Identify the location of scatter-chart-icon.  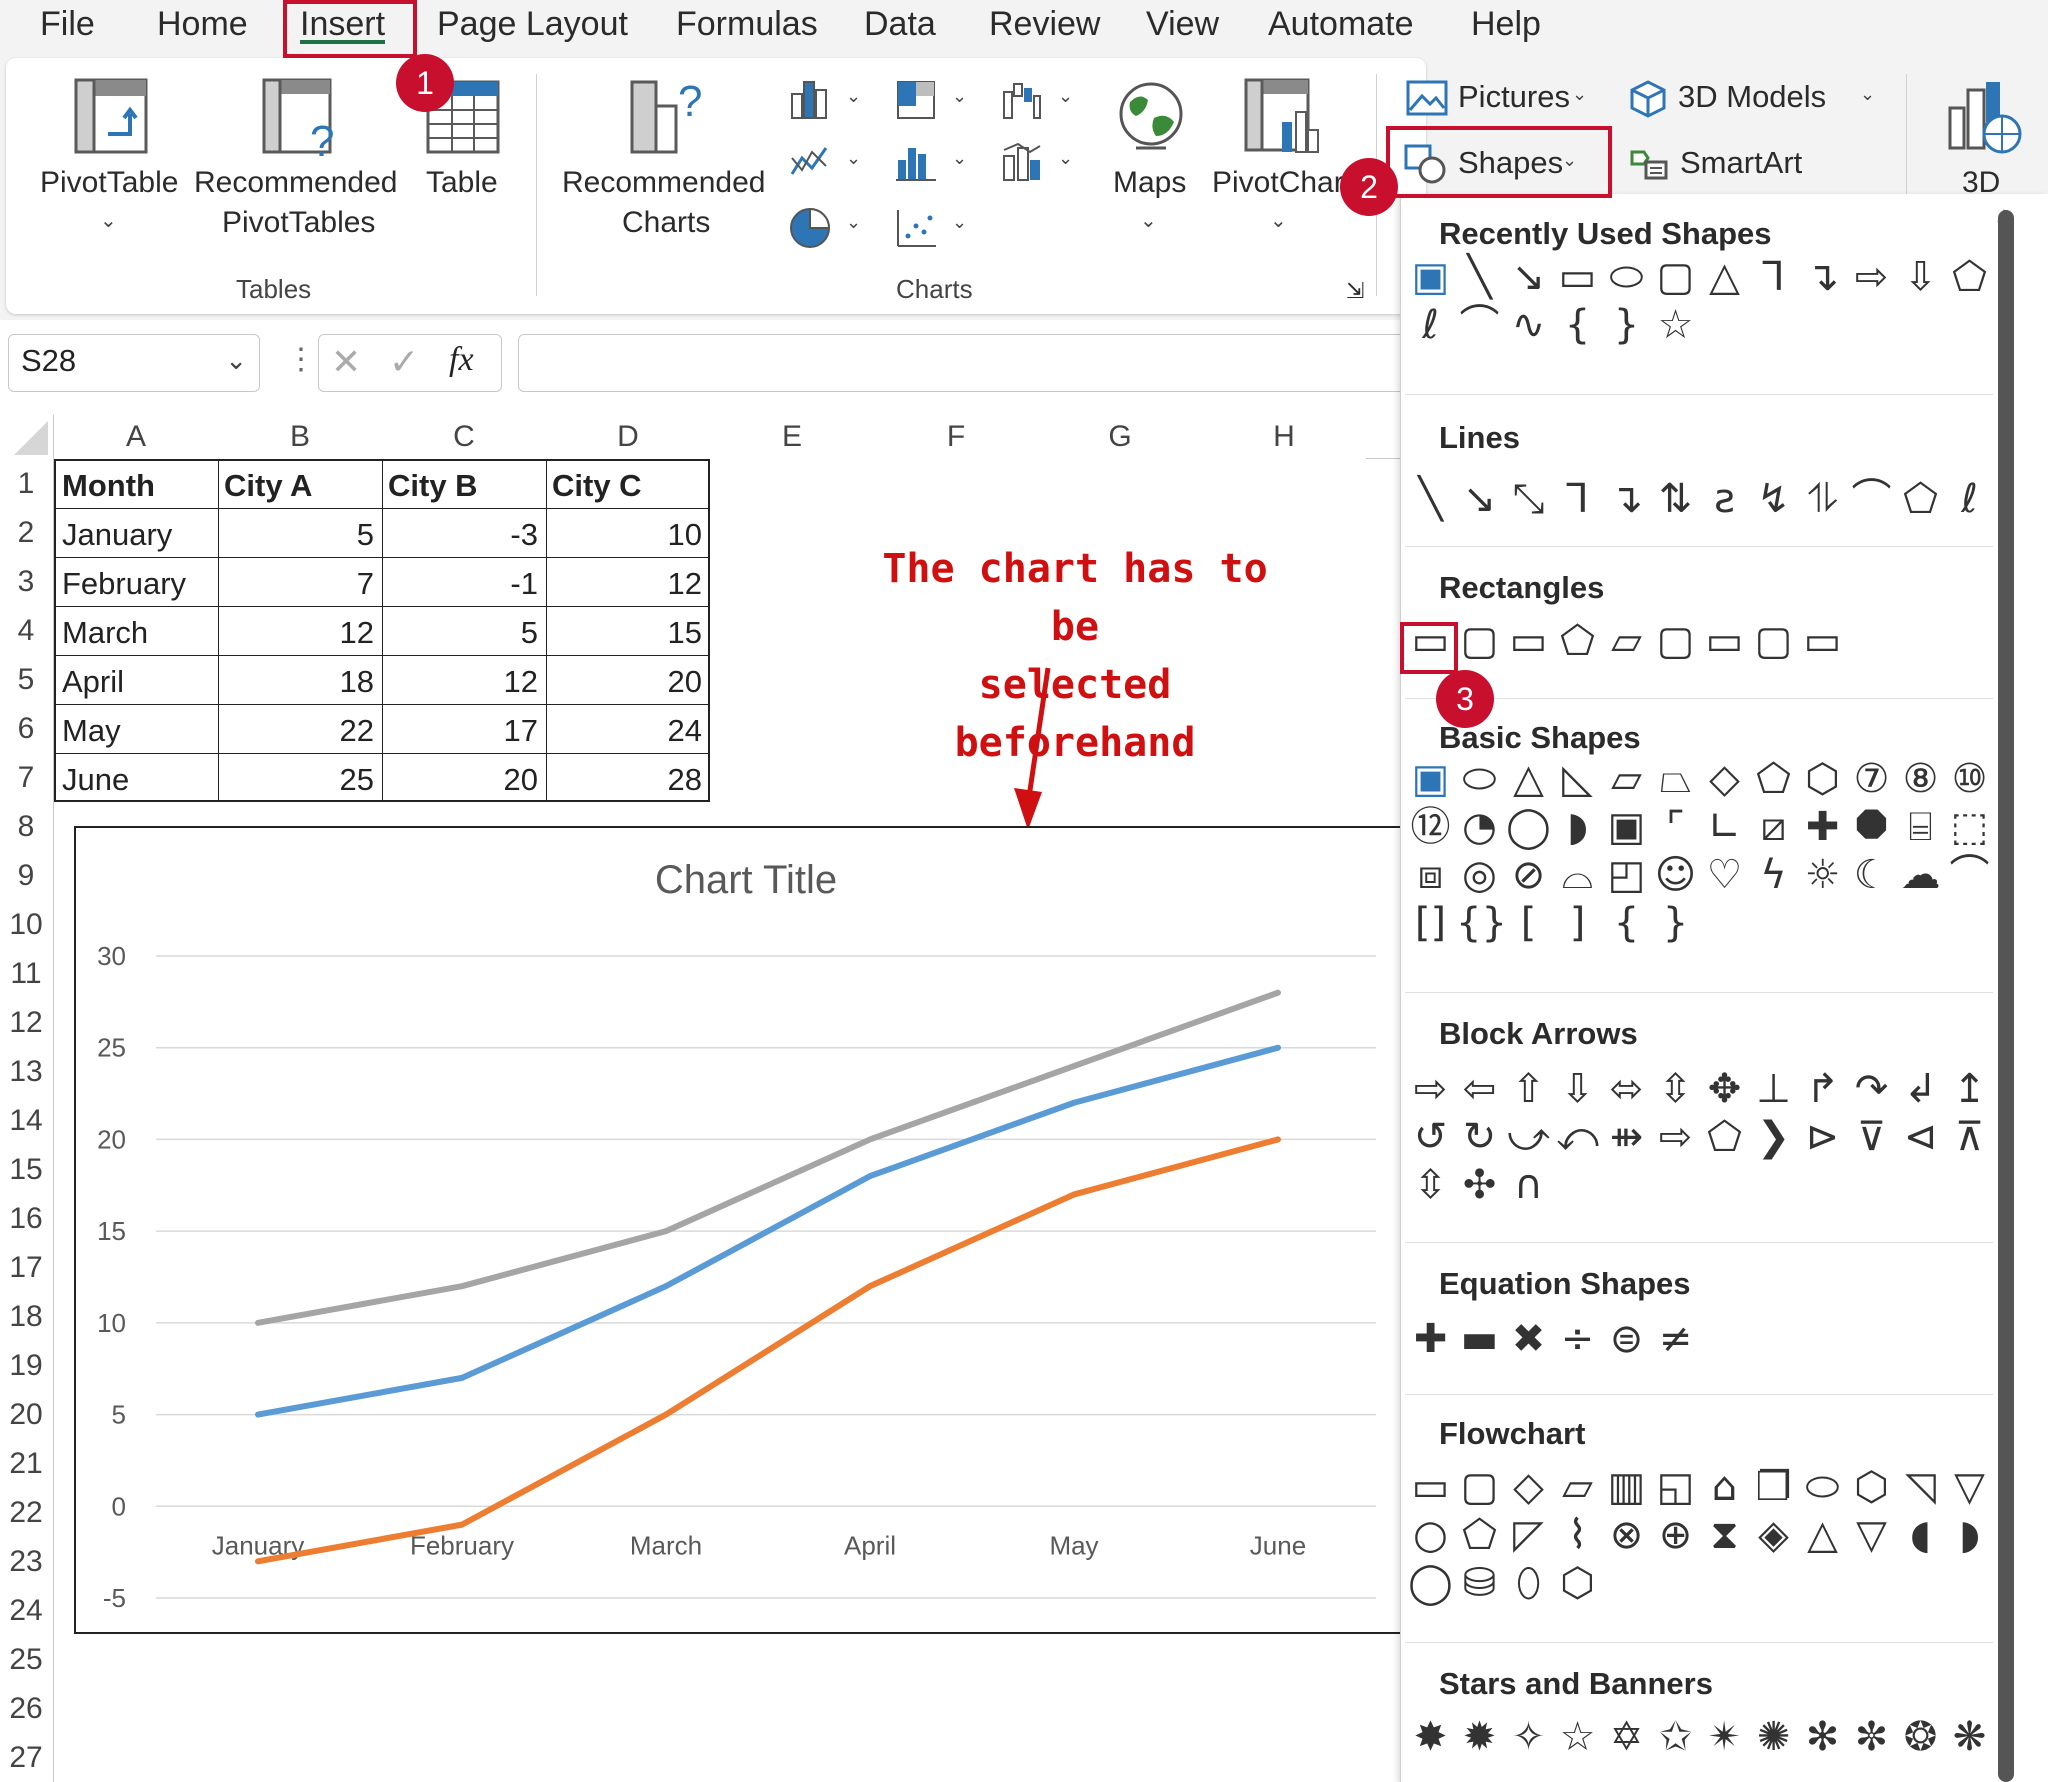
(916, 228).